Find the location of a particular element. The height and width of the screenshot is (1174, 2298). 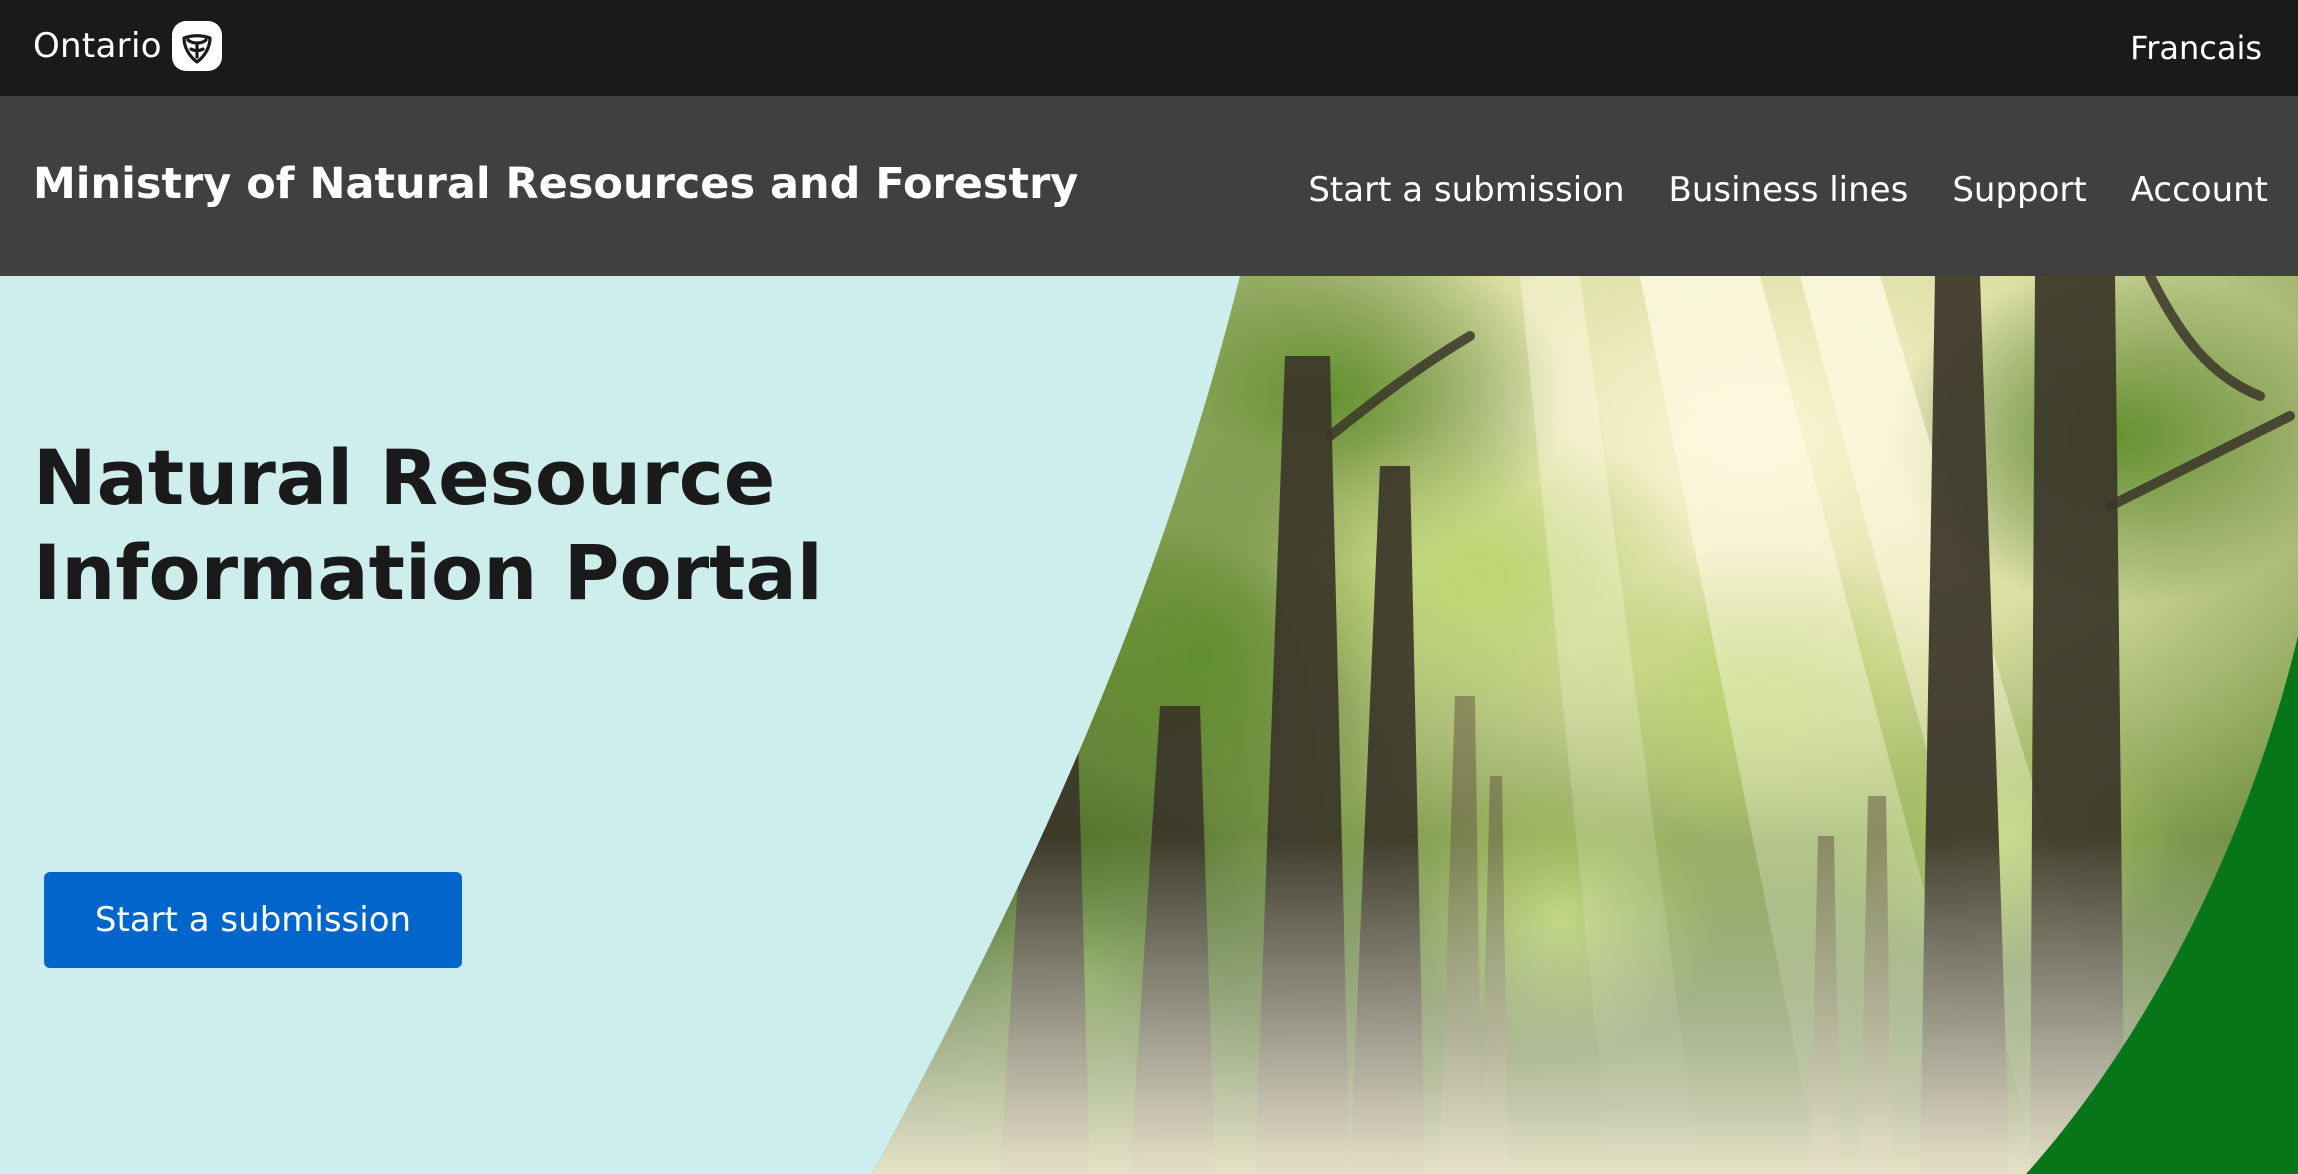

ontario-trillium-icon is located at coordinates (196, 46).